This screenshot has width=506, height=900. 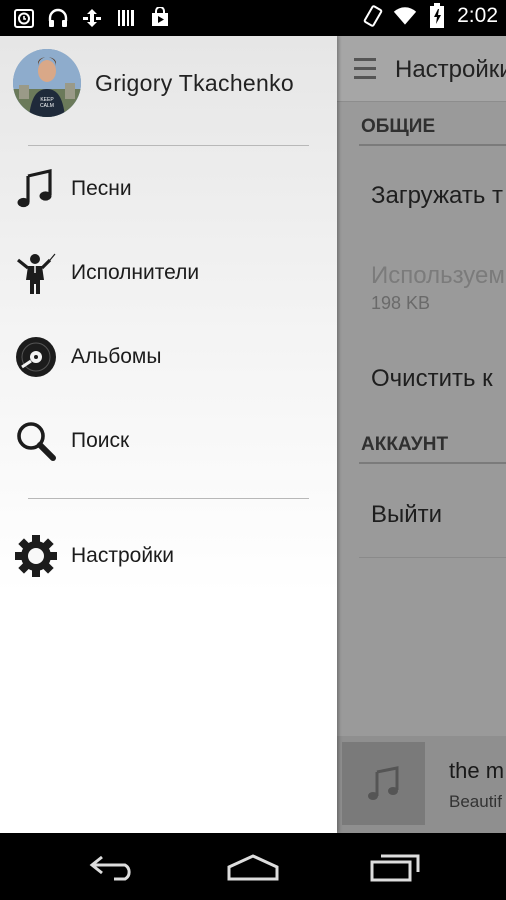 I want to click on wifi-icon, so click(x=405, y=16).